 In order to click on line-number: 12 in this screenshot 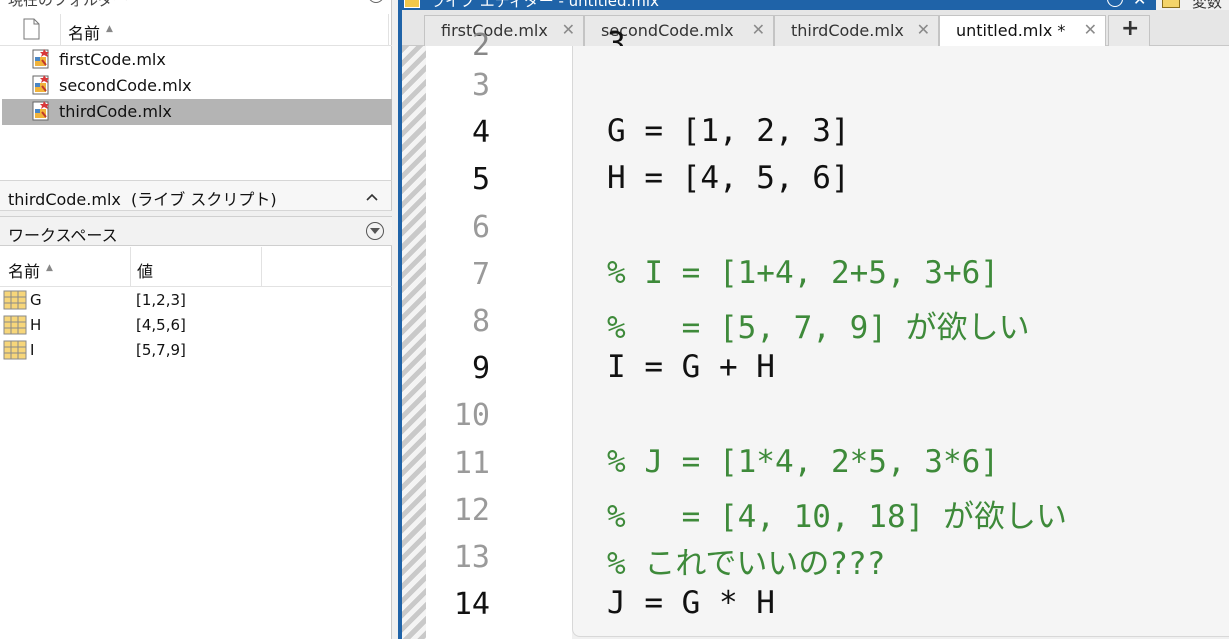, I will do `click(471, 510)`.